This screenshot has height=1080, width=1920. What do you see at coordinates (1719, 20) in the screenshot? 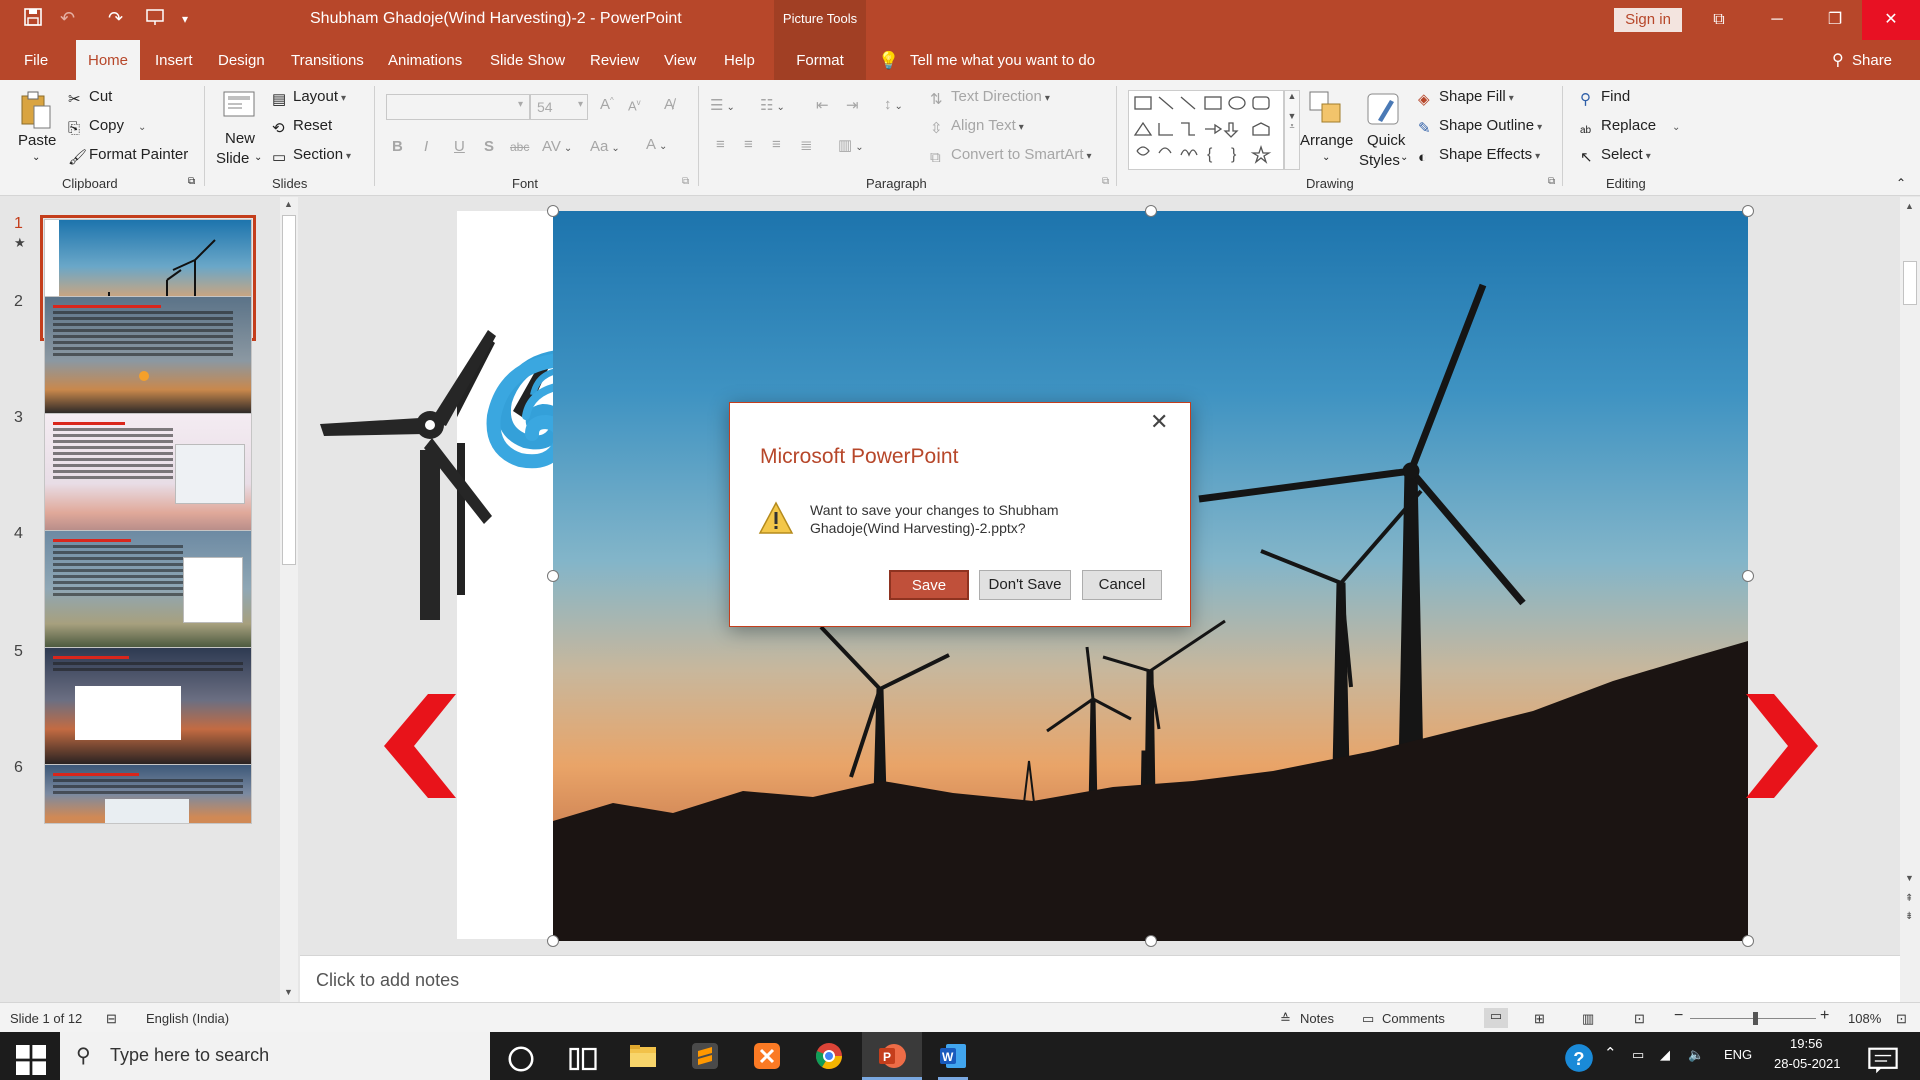
I see `ribbon-display-icon: ⧉` at bounding box center [1719, 20].